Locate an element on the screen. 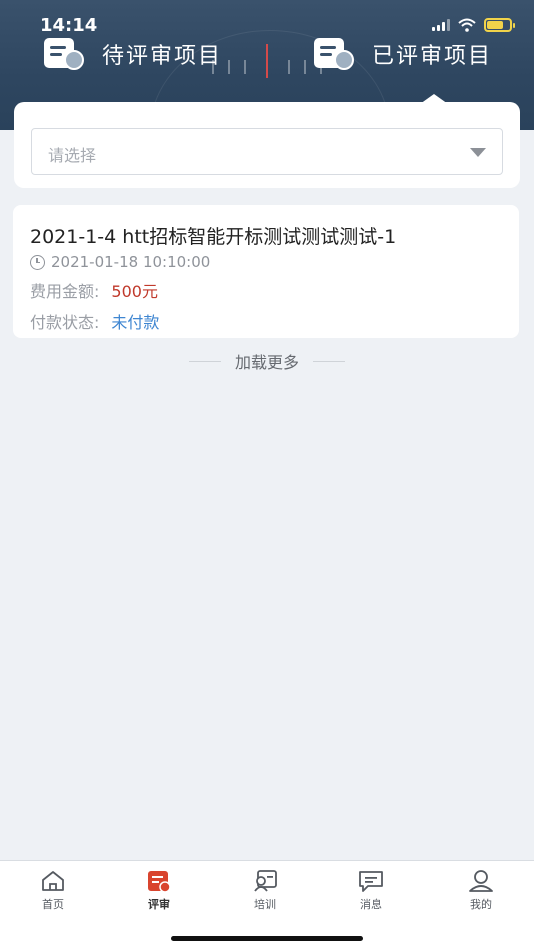 The image size is (534, 950). project-datetime: 2021-01-18 10:10:00 is located at coordinates (131, 262).